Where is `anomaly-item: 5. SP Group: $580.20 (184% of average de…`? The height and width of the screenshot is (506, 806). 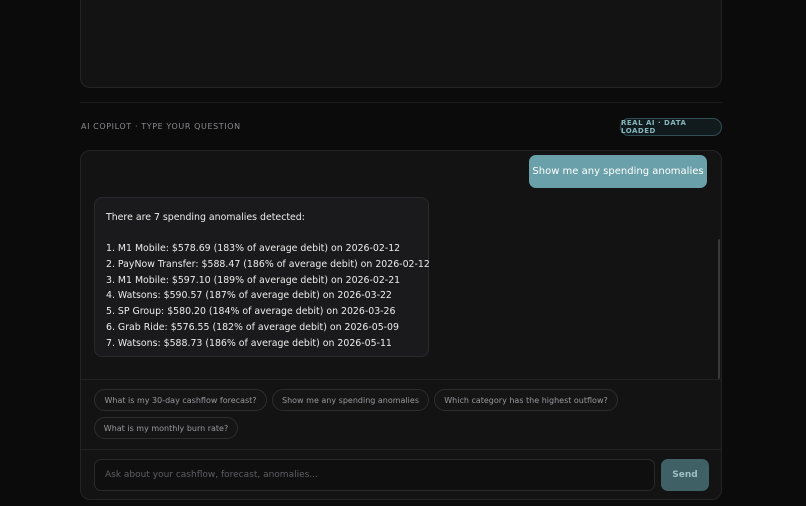
anomaly-item: 5. SP Group: $580.20 (184% of average de… is located at coordinates (251, 312).